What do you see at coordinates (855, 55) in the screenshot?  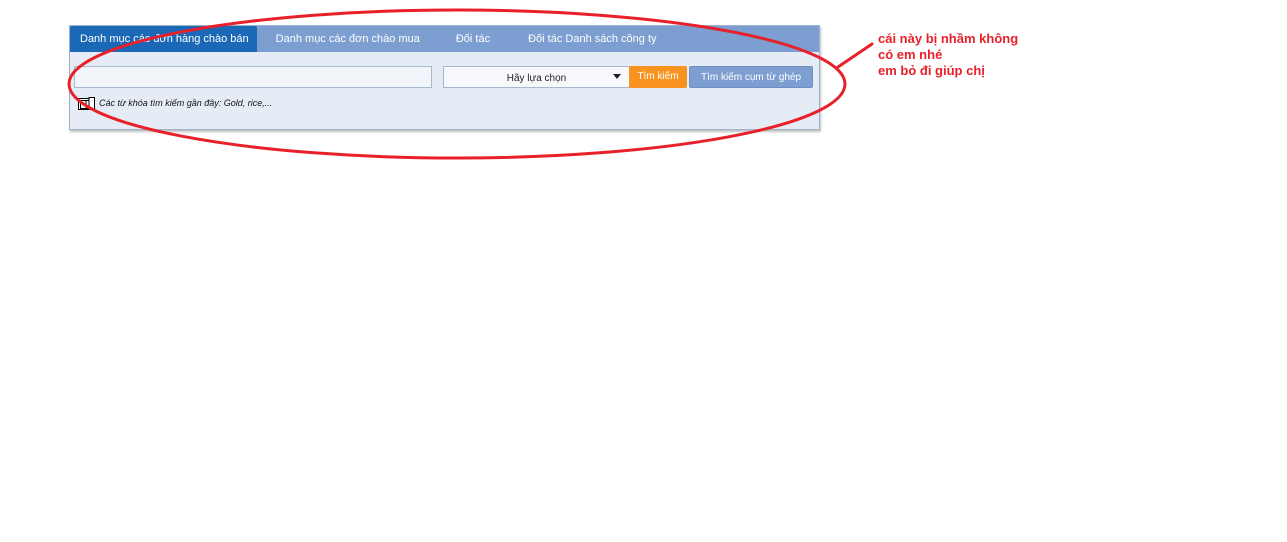 I see `annotation-pointer-line` at bounding box center [855, 55].